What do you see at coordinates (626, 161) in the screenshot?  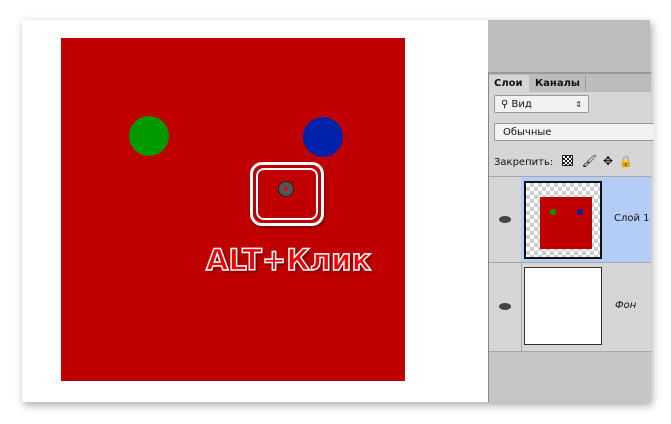 I see `lock-icon: 🔒` at bounding box center [626, 161].